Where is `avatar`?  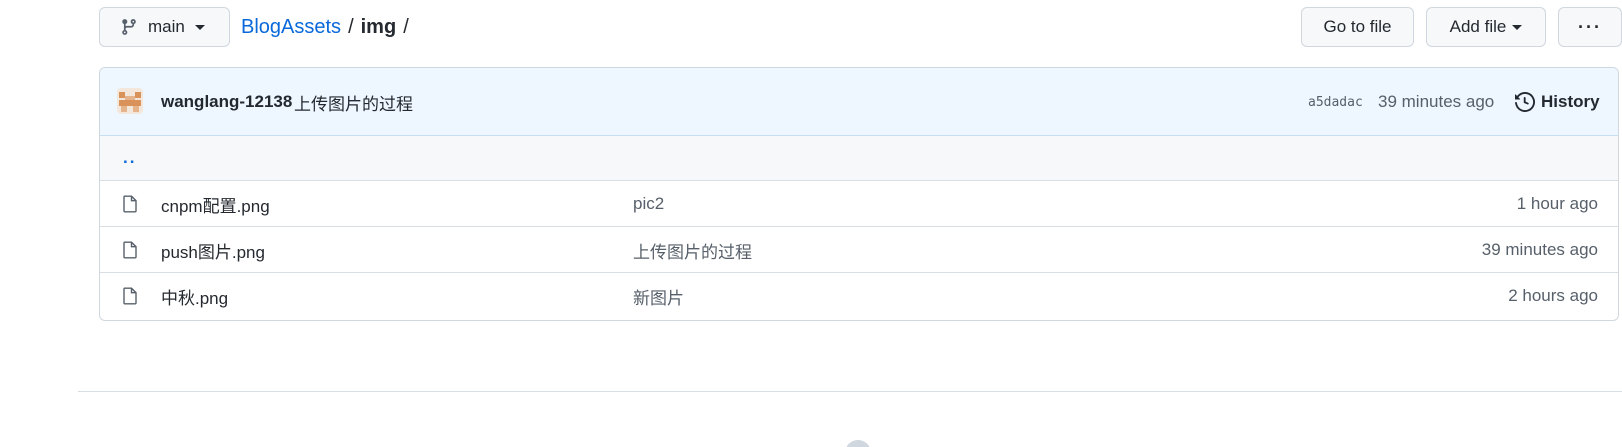 avatar is located at coordinates (130, 101).